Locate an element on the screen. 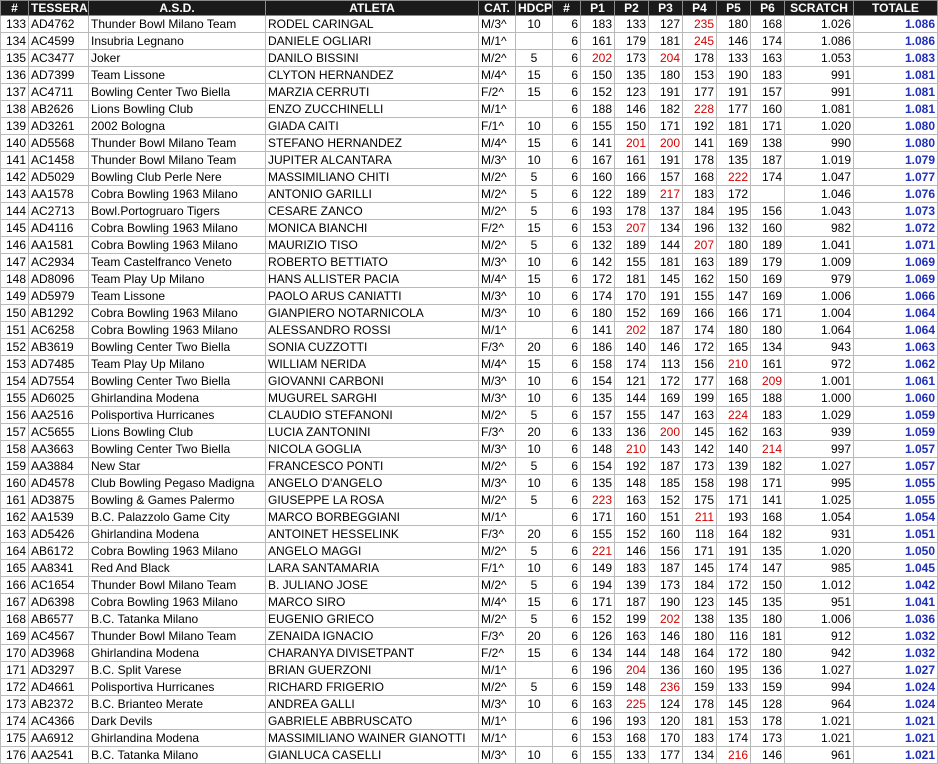 The width and height of the screenshot is (938, 764). cell-game-score-p2: 179 is located at coordinates (631, 41).